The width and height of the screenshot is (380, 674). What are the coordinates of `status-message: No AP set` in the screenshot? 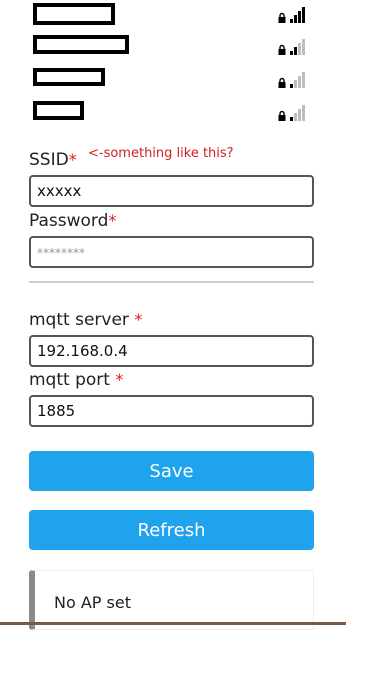 It's located at (92, 602).